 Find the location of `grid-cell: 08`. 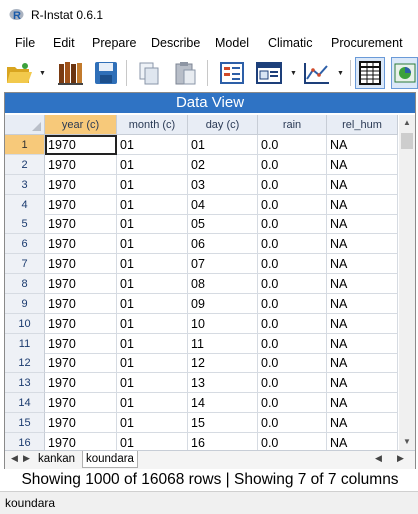

grid-cell: 08 is located at coordinates (223, 283).